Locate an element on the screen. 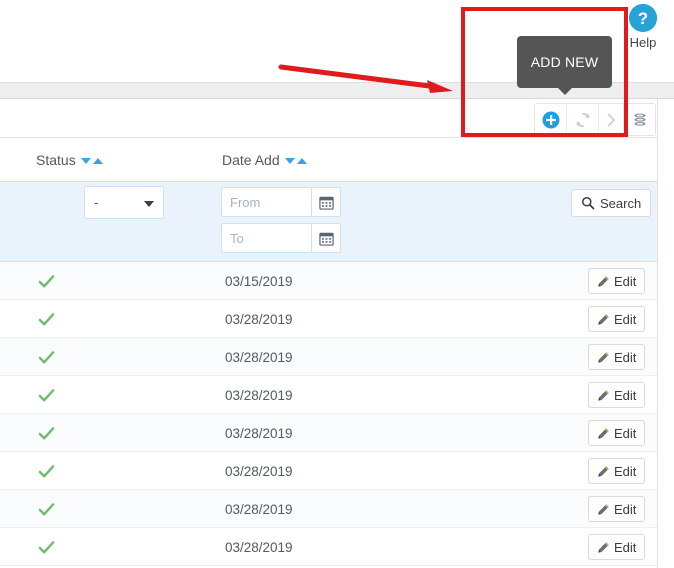 Image resolution: width=674 pixels, height=568 pixels. tooltip-pointer is located at coordinates (565, 91).